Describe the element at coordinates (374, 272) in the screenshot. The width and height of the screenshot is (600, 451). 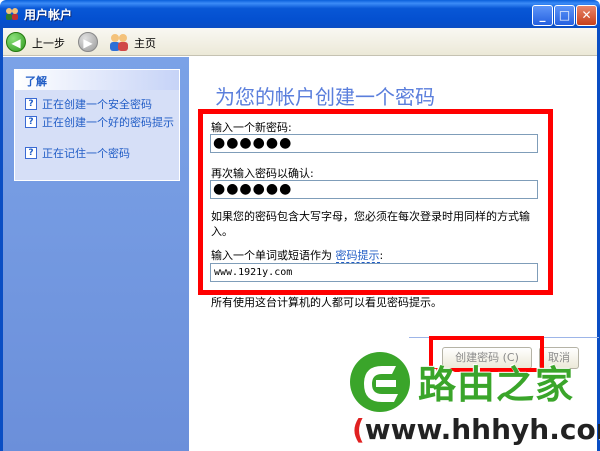
I see `password-hint-input: www.1921y.com` at that location.